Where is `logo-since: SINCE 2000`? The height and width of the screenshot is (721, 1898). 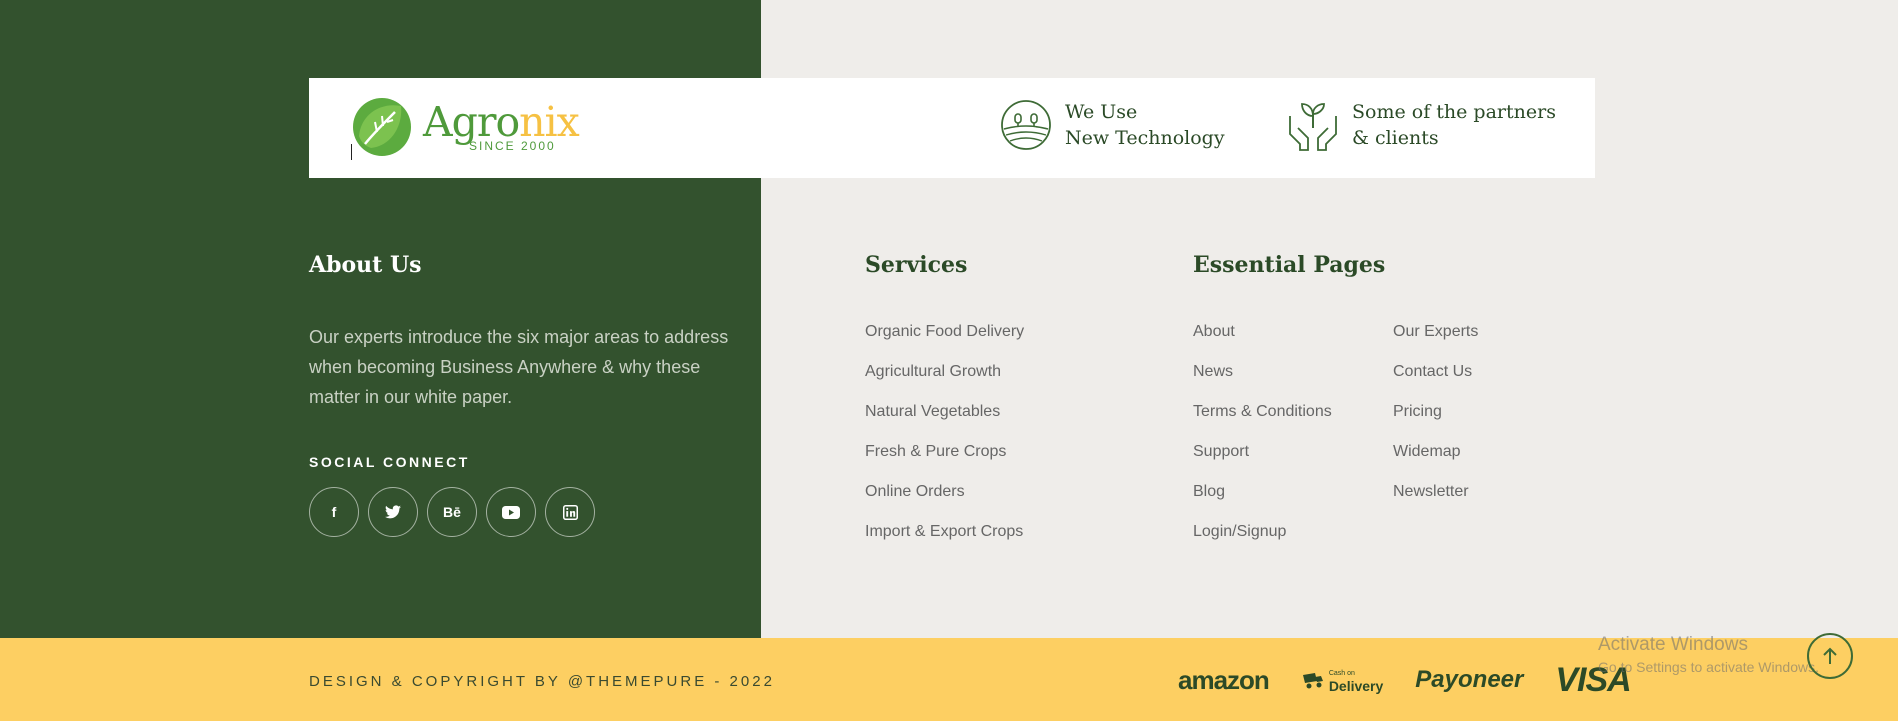 logo-since: SINCE 2000 is located at coordinates (512, 146).